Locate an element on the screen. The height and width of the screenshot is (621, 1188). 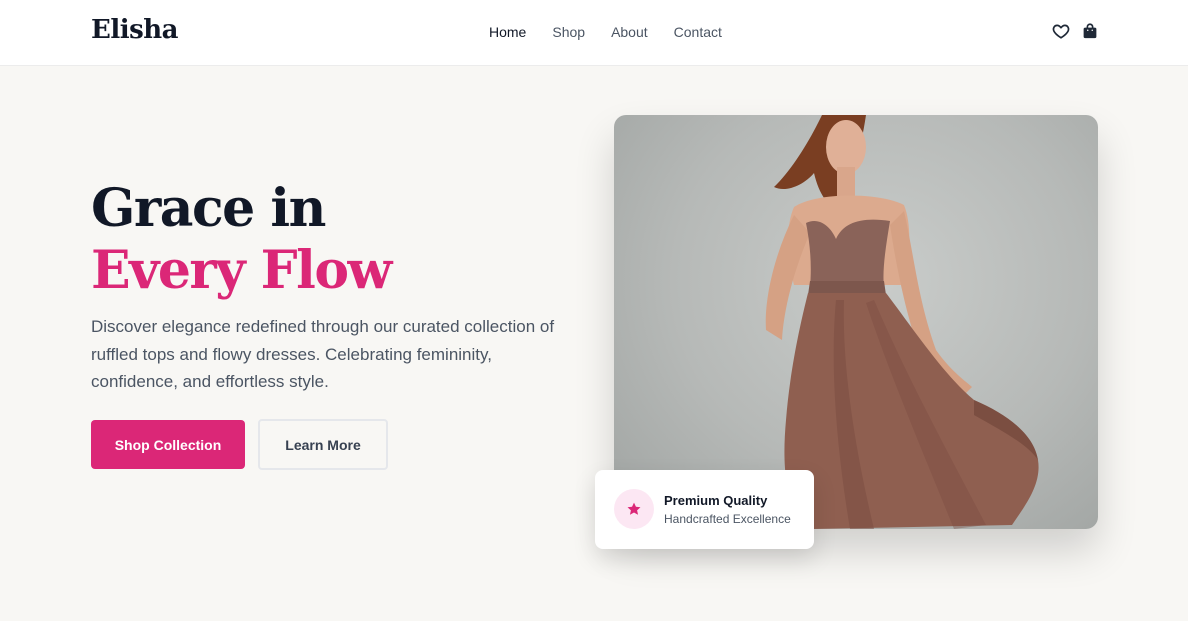
nav-item-shop: Shop is located at coordinates (568, 32).